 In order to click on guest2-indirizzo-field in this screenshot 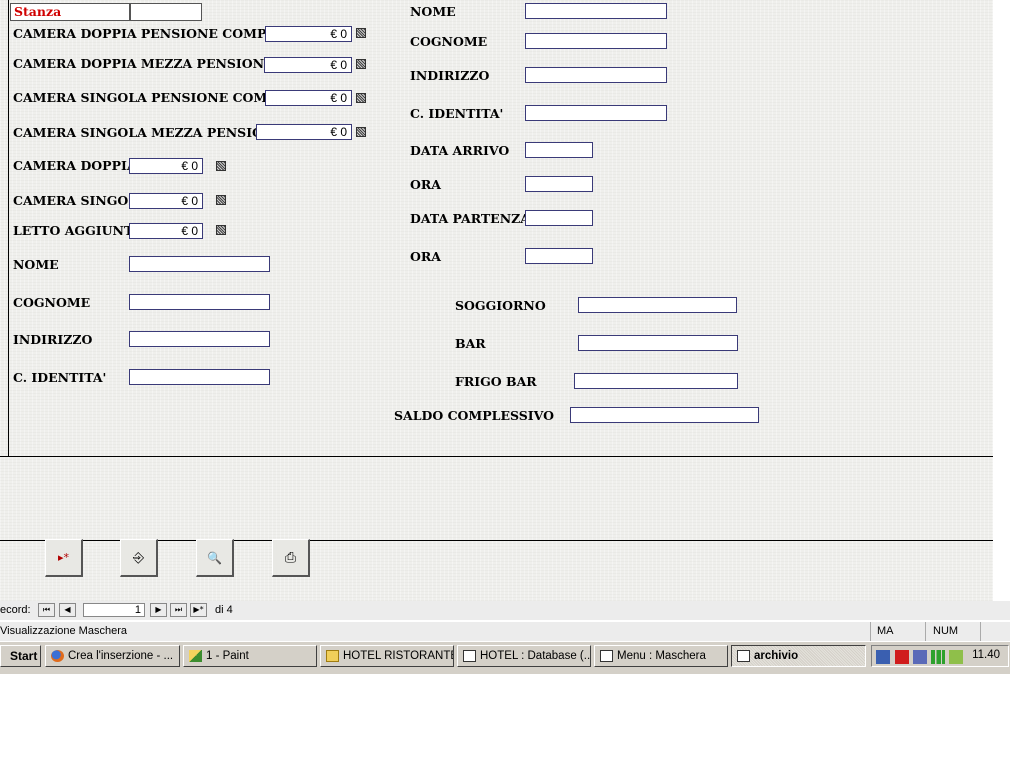, I will do `click(596, 75)`.